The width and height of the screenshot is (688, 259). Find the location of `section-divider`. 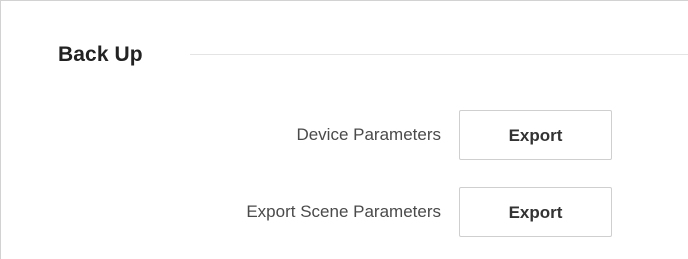

section-divider is located at coordinates (439, 54).